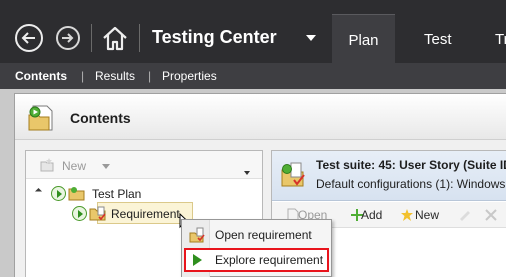 The image size is (506, 277). Describe the element at coordinates (144, 194) in the screenshot. I see `tree-node-test-plan: Test Plan` at that location.